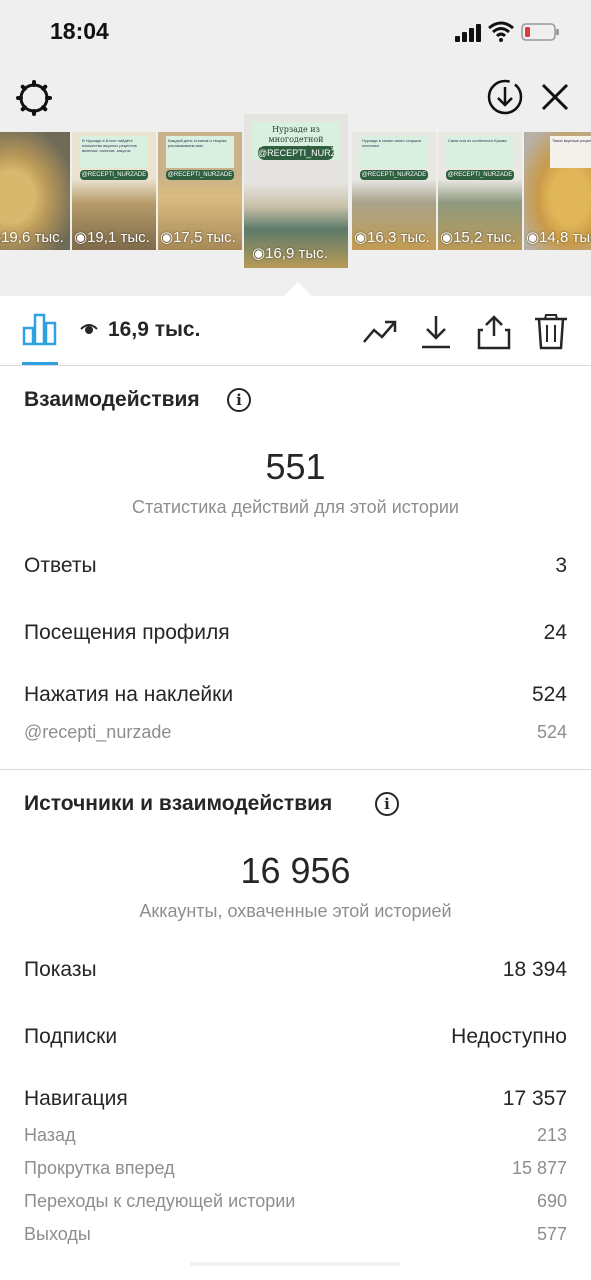  I want to click on stat-value: 577, so click(551, 1234).